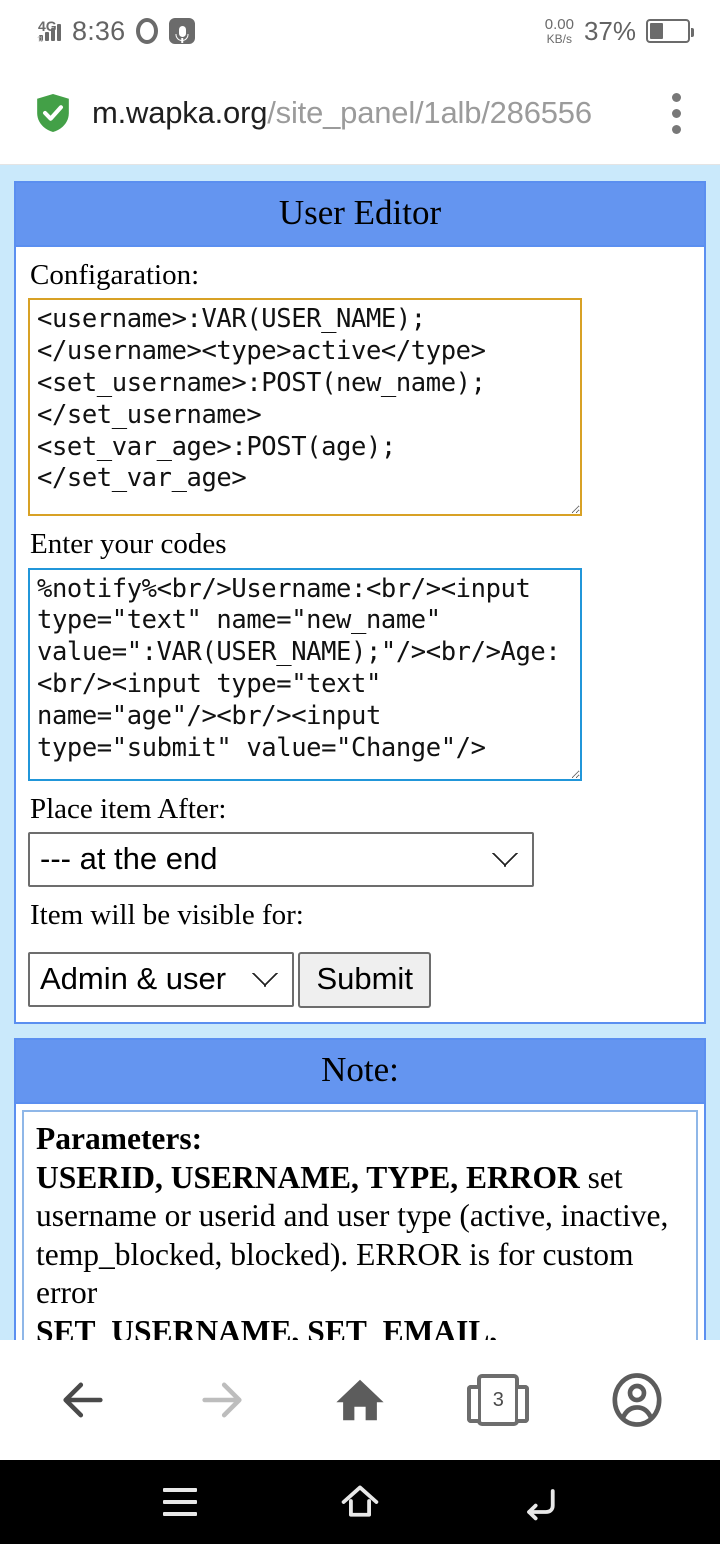 The image size is (720, 1544). Describe the element at coordinates (99, 30) in the screenshot. I see `status-bar-clock: 8:36` at that location.